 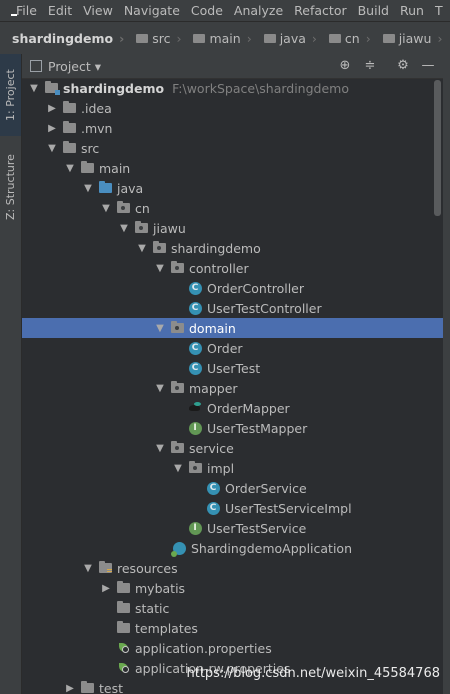 I want to click on menu-run: Run, so click(x=412, y=10).